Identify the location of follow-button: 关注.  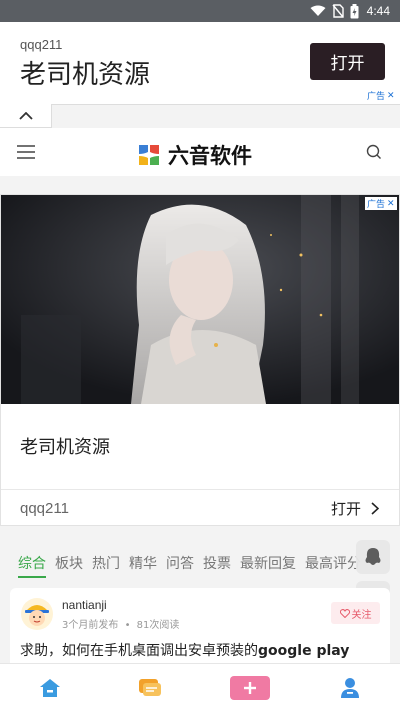
(355, 613).